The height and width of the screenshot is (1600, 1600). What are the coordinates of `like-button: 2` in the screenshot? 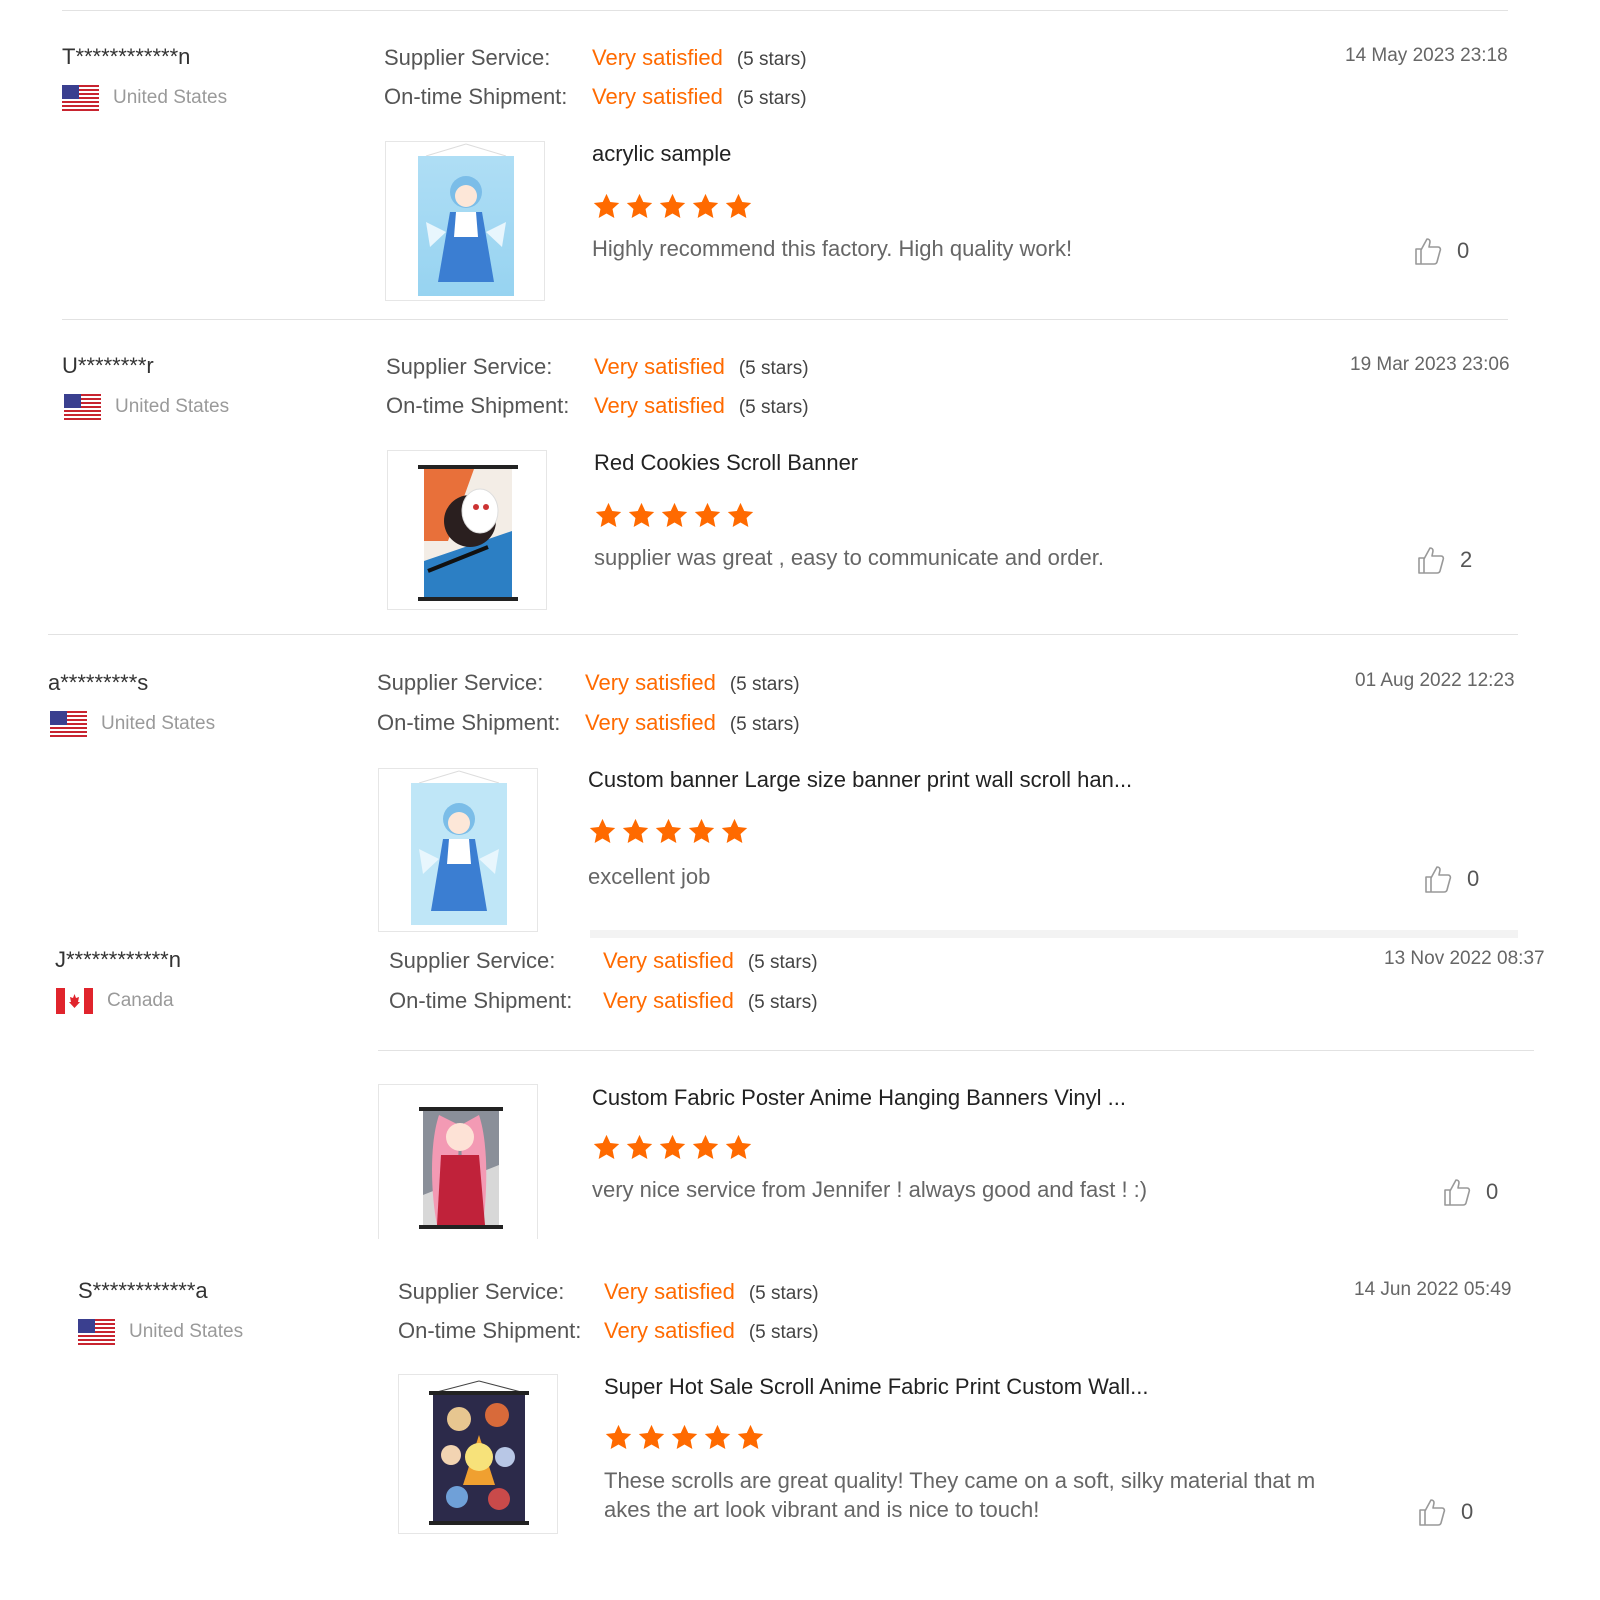 It's located at (1444, 560).